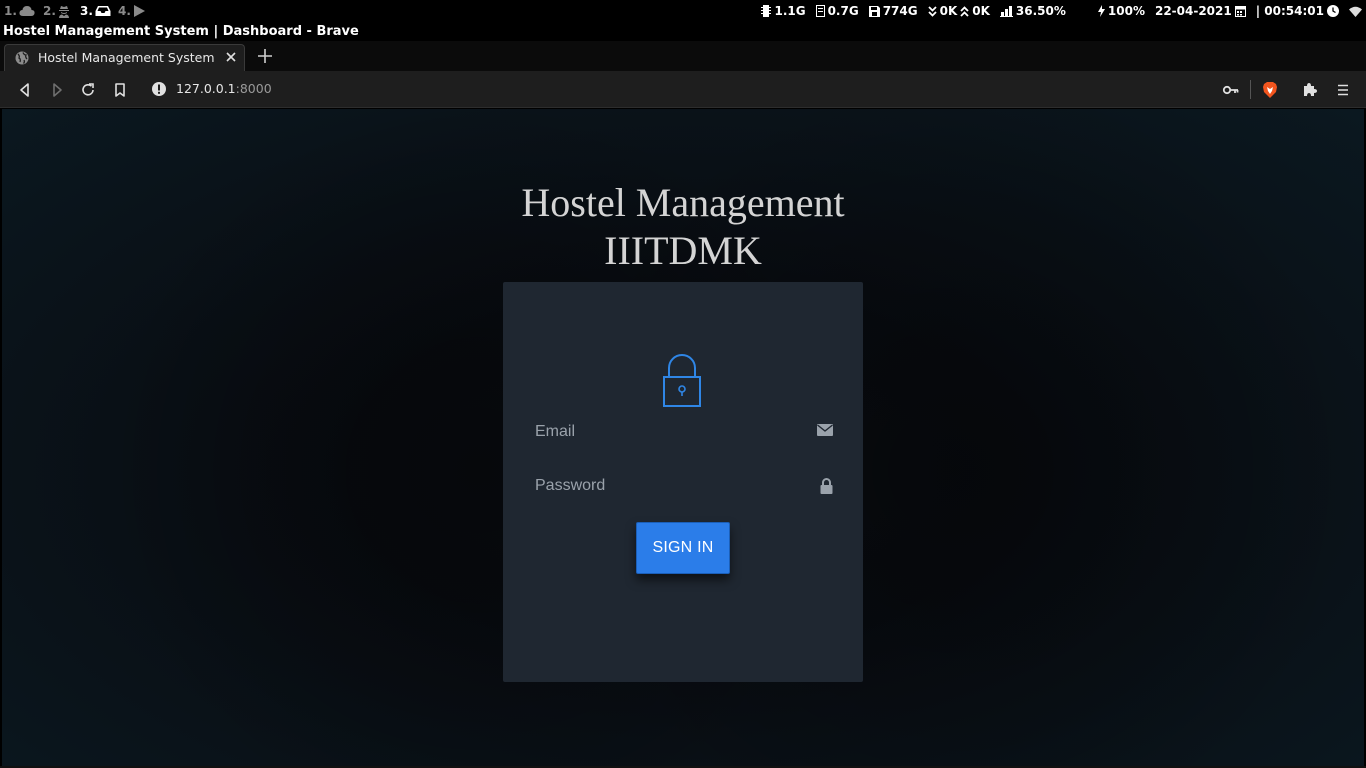 The height and width of the screenshot is (768, 1366). Describe the element at coordinates (826, 486) in the screenshot. I see `padlock-icon` at that location.